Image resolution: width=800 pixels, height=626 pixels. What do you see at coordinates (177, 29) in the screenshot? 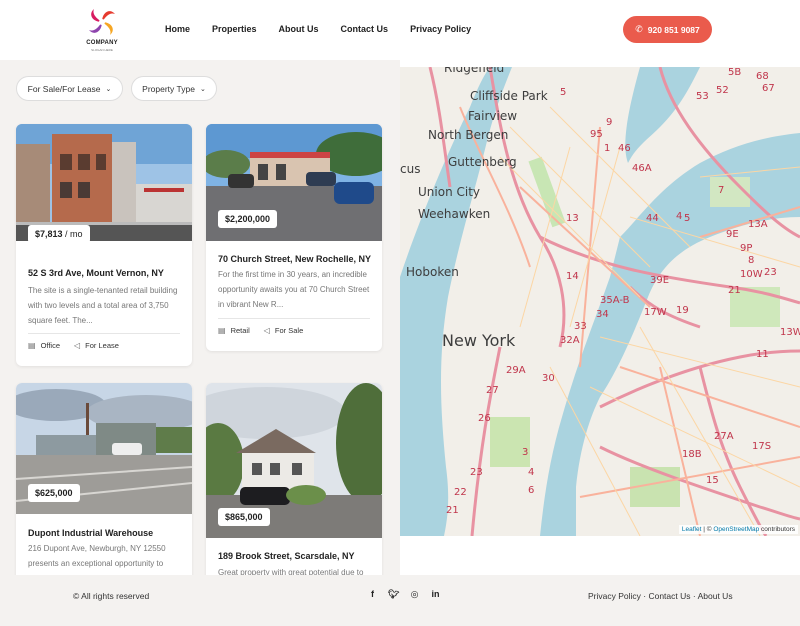
I see `nav-home: Home` at bounding box center [177, 29].